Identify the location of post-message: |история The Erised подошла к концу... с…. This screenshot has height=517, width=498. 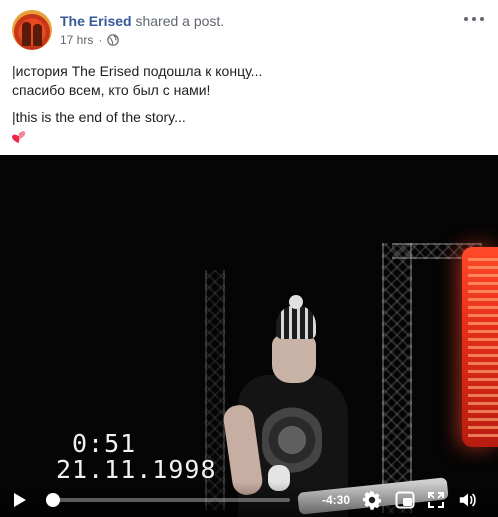
(247, 94).